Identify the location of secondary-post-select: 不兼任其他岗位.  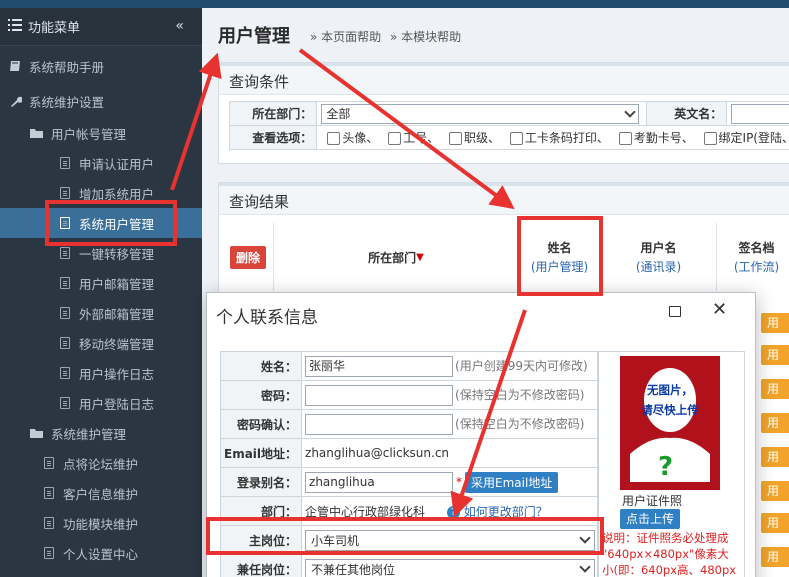
(450, 567).